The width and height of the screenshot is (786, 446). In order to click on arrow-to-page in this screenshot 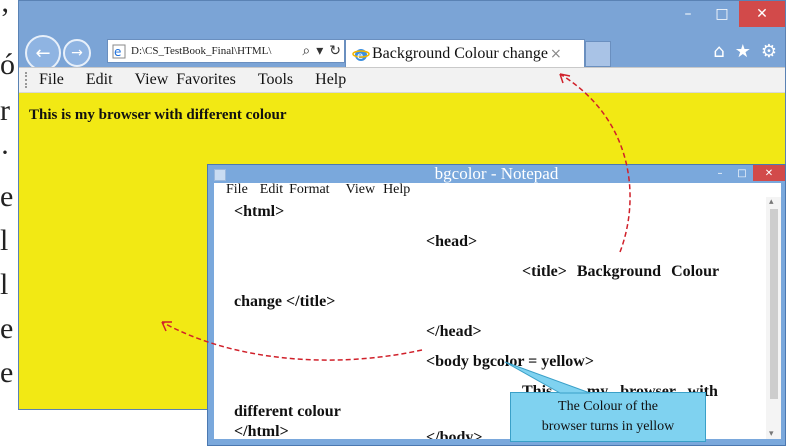, I will do `click(292, 341)`.